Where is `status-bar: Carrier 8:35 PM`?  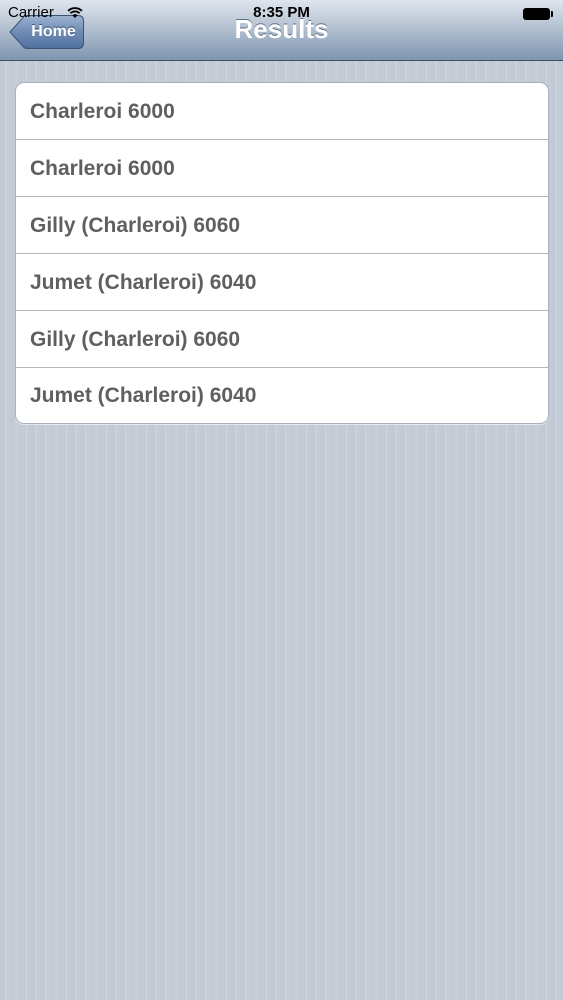
status-bar: Carrier 8:35 PM is located at coordinates (281, 11).